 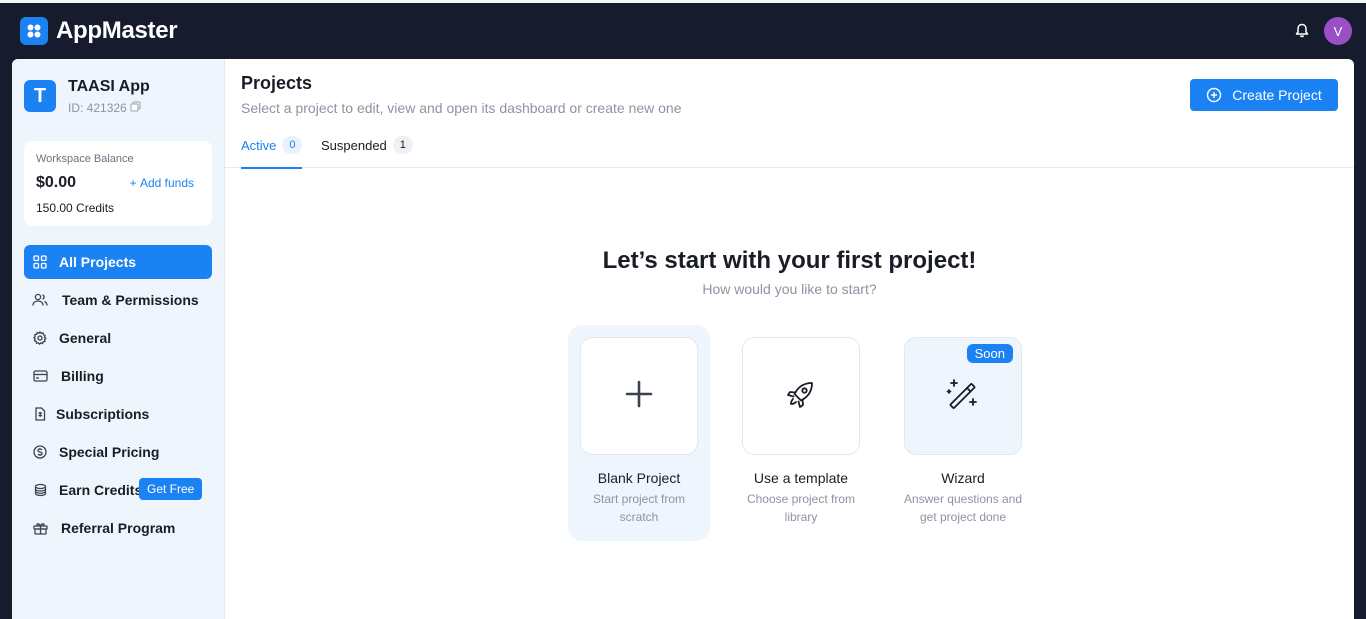 I want to click on add-funds-label: Add funds, so click(x=166, y=183).